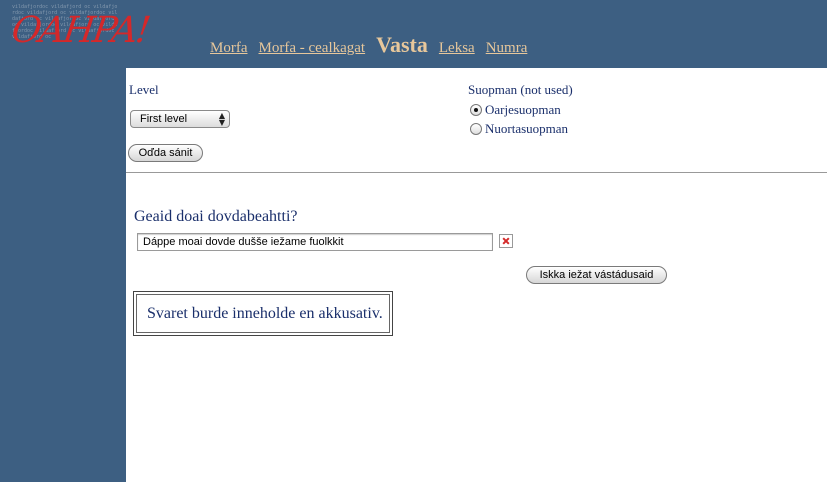  What do you see at coordinates (596, 275) in the screenshot?
I see `show-answers-button: Iskka iežat vástádusaid` at bounding box center [596, 275].